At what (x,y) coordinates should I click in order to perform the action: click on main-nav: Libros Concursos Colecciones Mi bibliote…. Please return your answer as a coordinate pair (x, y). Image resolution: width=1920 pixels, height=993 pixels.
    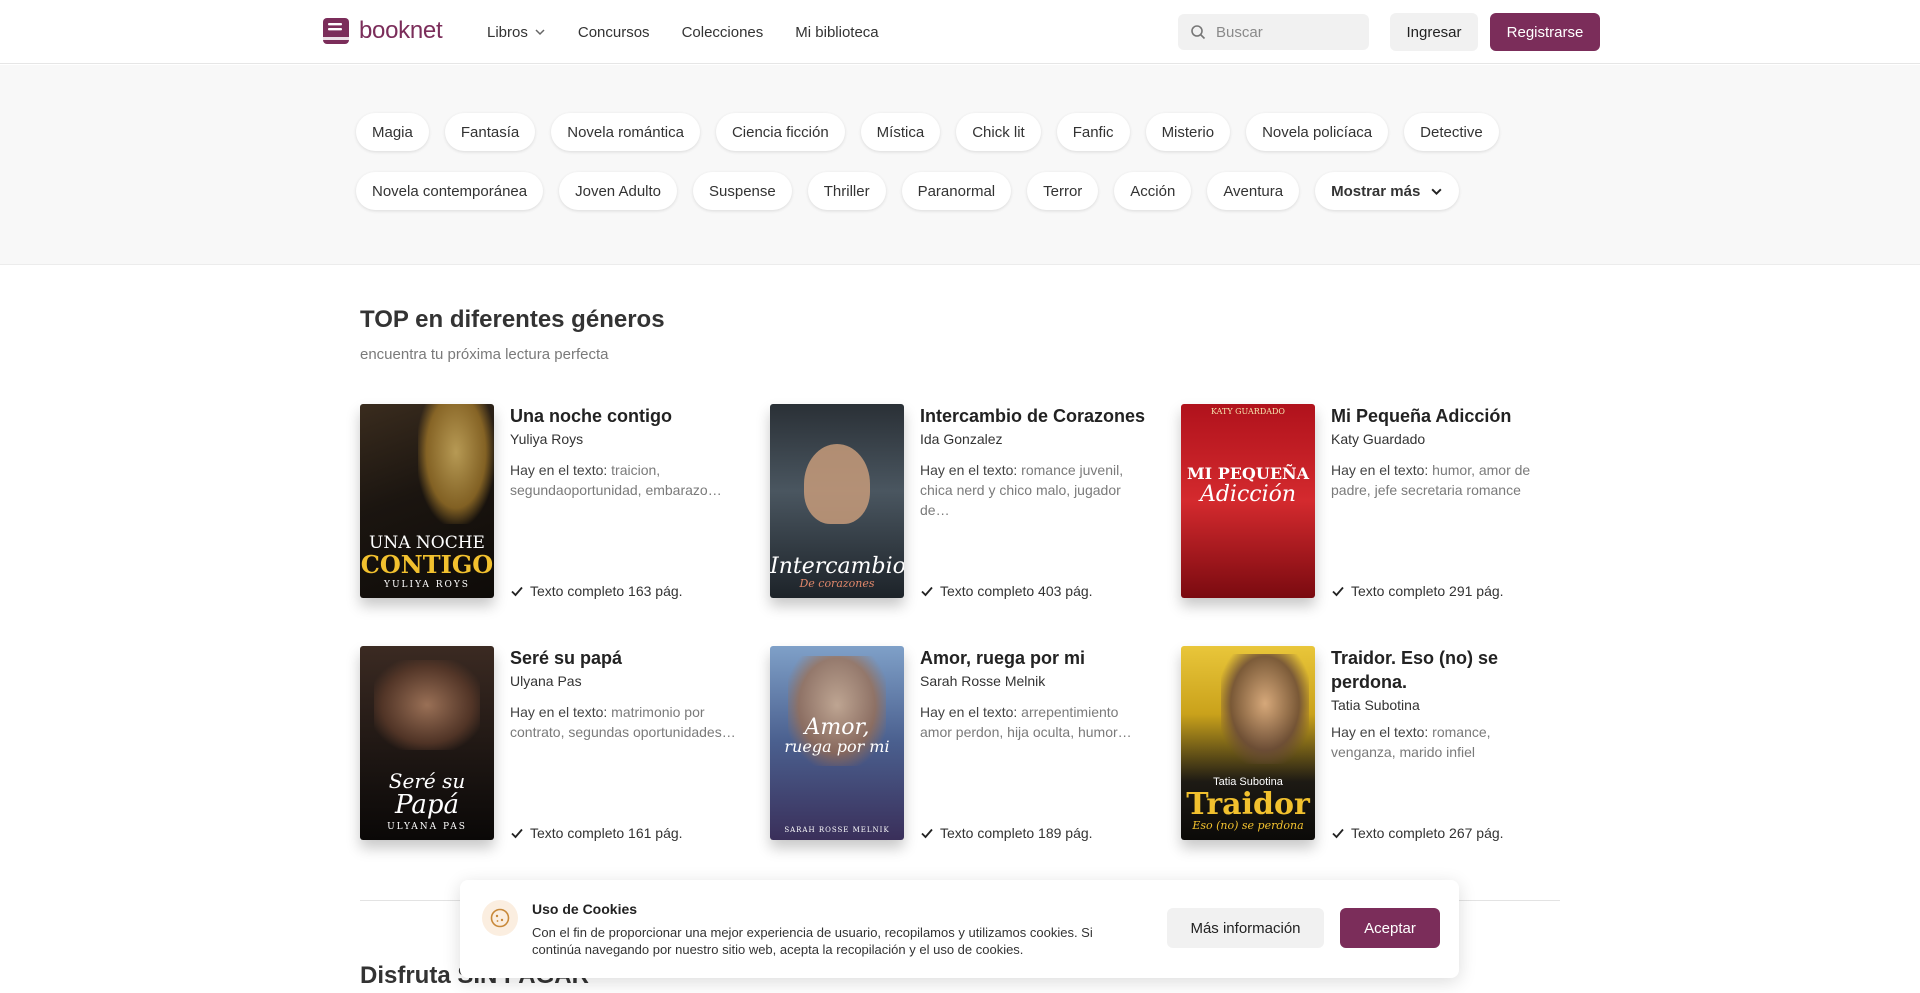
    Looking at the image, I should click on (683, 32).